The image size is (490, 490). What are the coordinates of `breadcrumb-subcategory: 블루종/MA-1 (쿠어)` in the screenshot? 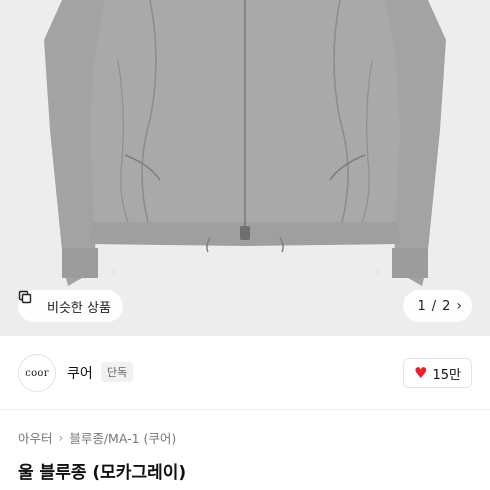 It's located at (122, 437).